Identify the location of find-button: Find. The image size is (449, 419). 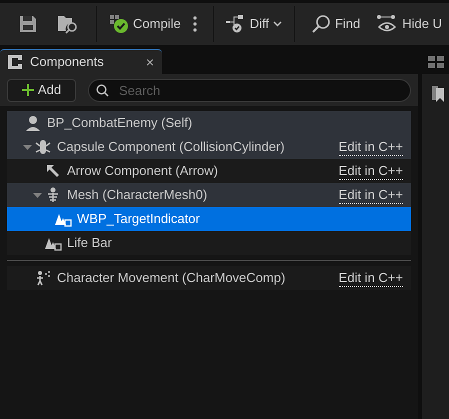
(331, 24).